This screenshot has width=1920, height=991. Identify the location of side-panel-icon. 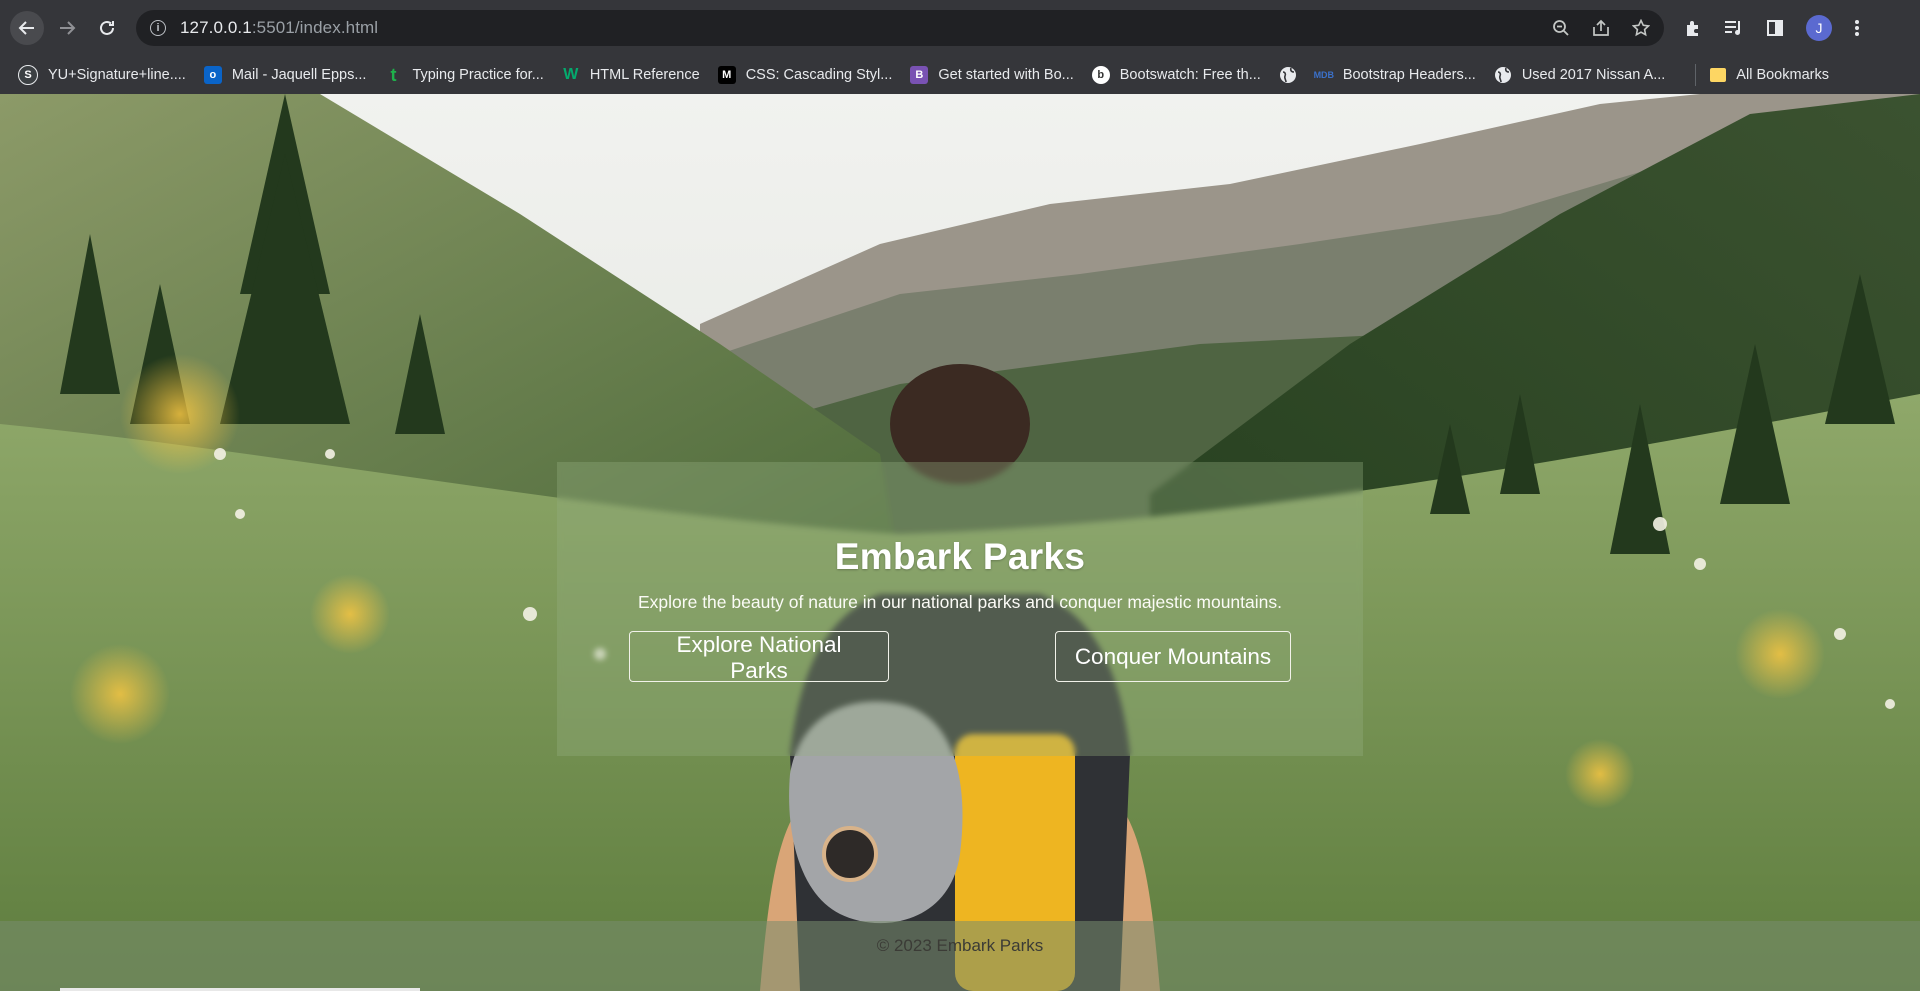
(1775, 28).